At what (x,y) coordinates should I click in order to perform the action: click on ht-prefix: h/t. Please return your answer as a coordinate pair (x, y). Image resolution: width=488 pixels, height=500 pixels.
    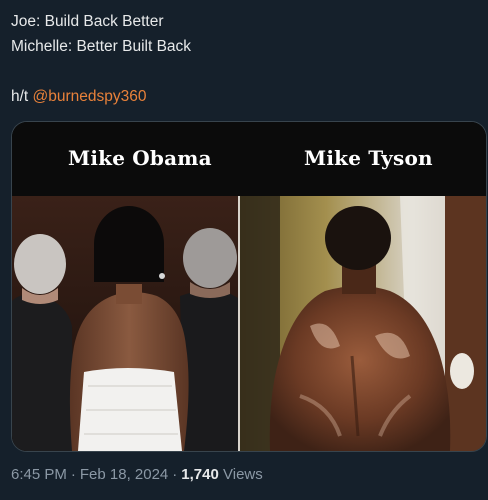
    Looking at the image, I should click on (22, 96).